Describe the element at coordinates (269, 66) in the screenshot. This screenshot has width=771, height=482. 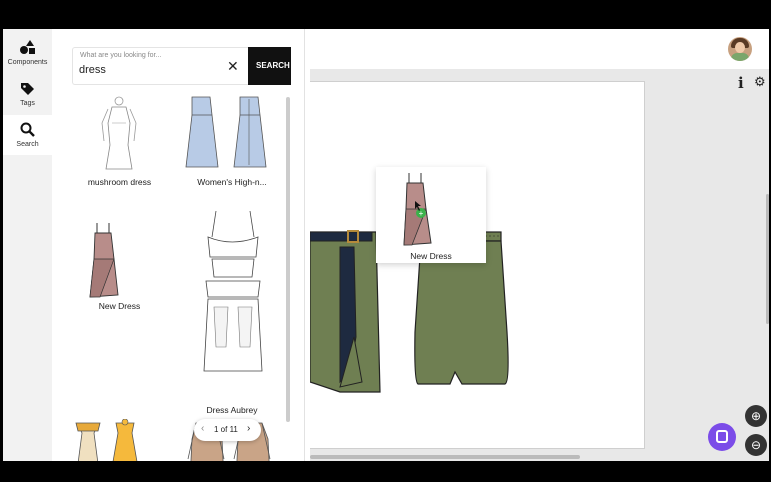
I see `search-button: SEARCH` at that location.